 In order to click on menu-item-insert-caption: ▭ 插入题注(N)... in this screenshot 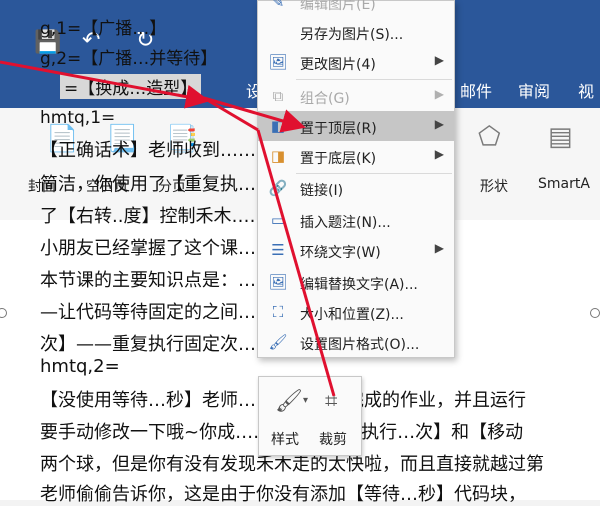, I will do `click(356, 220)`.